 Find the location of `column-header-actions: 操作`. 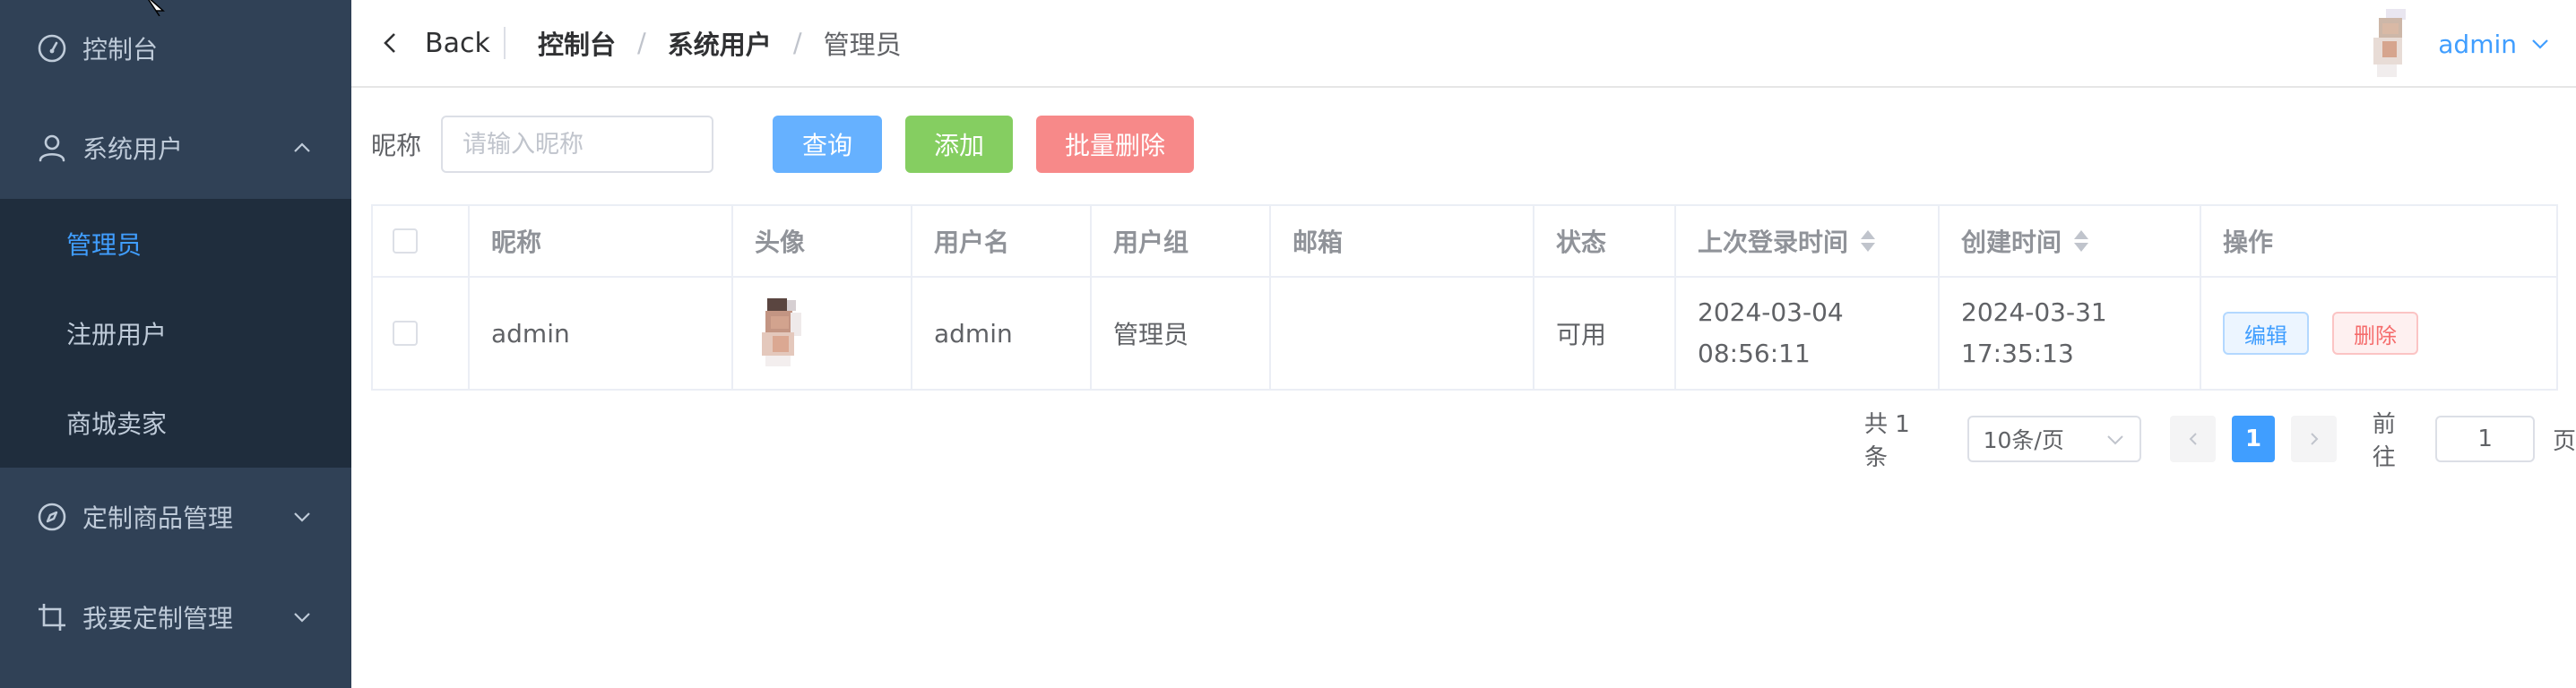

column-header-actions: 操作 is located at coordinates (2248, 243).